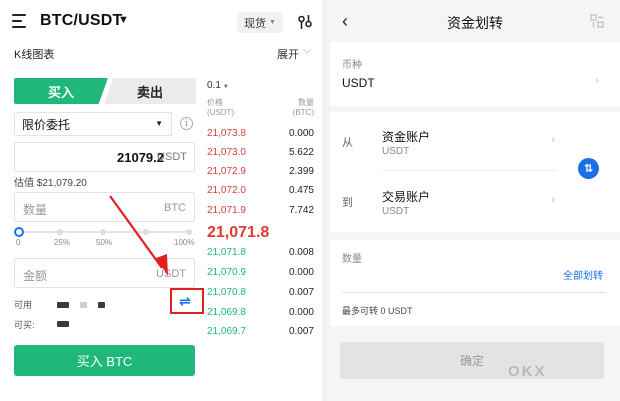 The height and width of the screenshot is (401, 620). Describe the element at coordinates (104, 360) in the screenshot. I see `buy-btc-button: 买入 BTC` at that location.